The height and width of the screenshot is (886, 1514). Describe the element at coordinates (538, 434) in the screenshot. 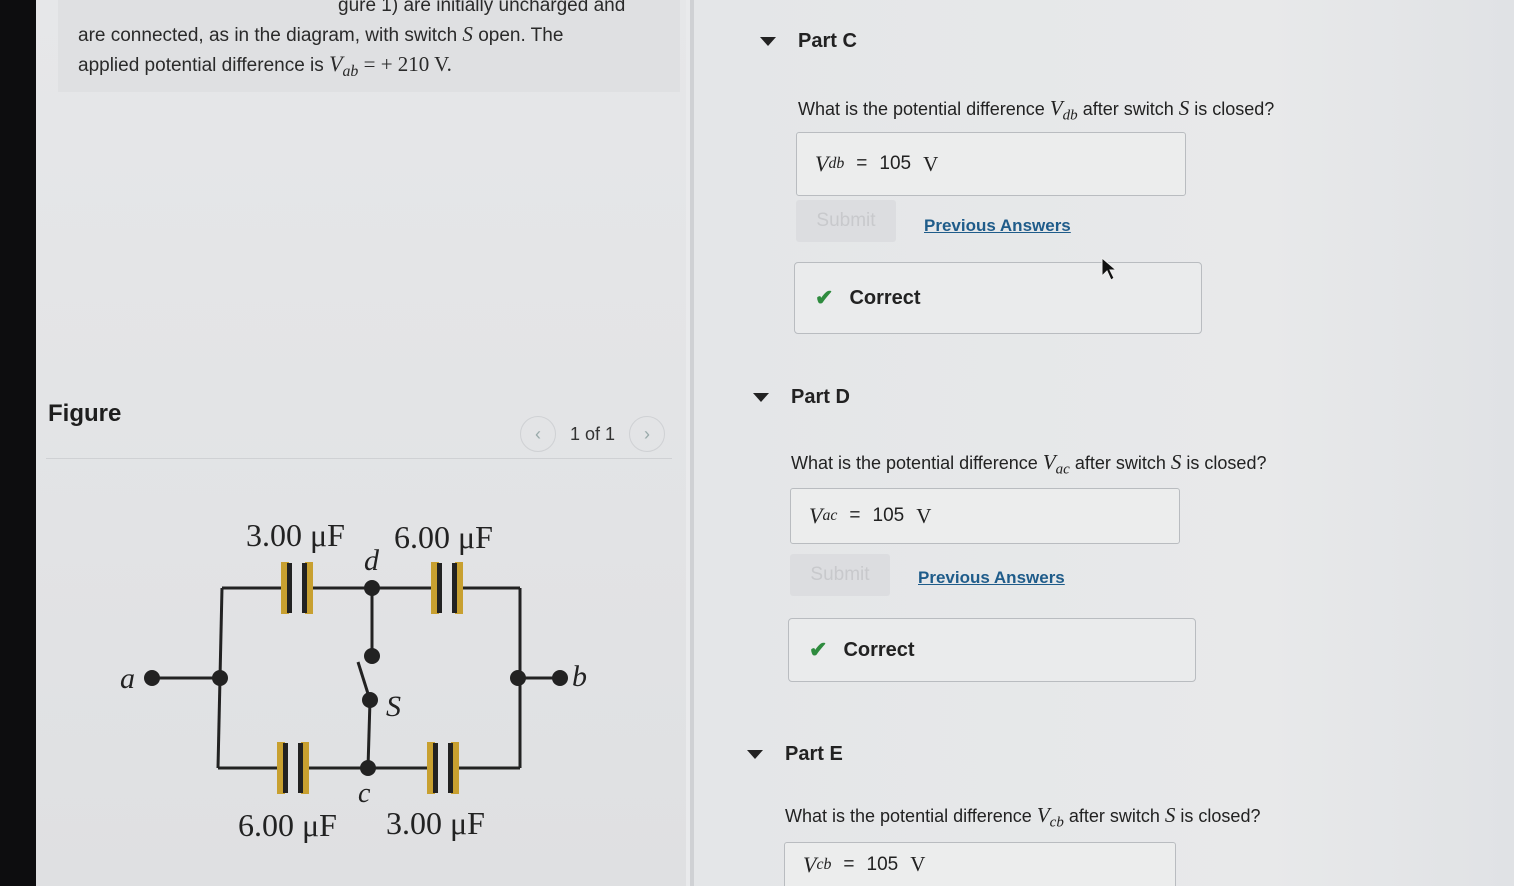

I see `chevron-left-icon: ‹` at that location.